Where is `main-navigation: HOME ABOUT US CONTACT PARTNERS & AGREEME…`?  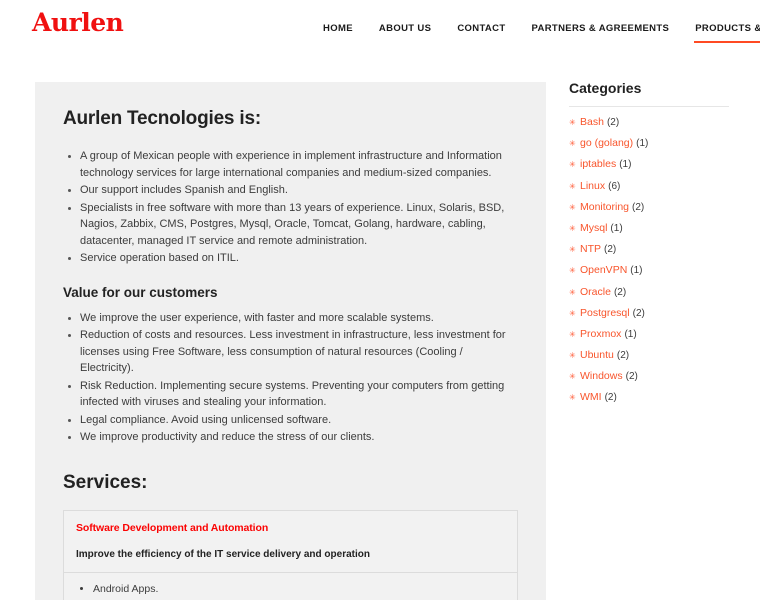
main-navigation: HOME ABOUT US CONTACT PARTNERS & AGREEME… is located at coordinates (535, 32).